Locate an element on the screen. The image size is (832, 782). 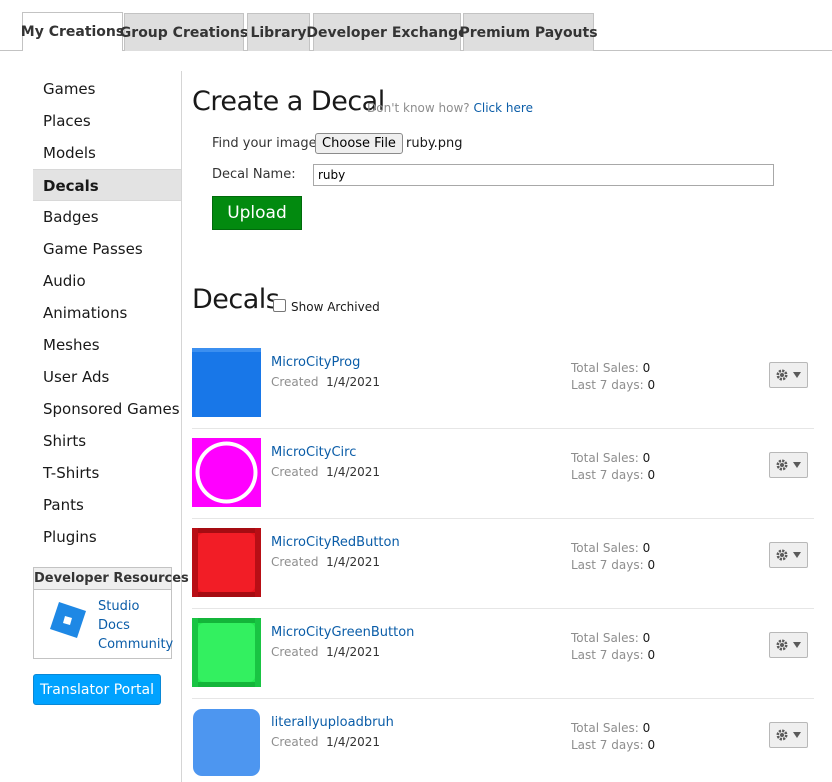
sidebar-item-sponsored-games: Sponsored Games is located at coordinates (107, 409).